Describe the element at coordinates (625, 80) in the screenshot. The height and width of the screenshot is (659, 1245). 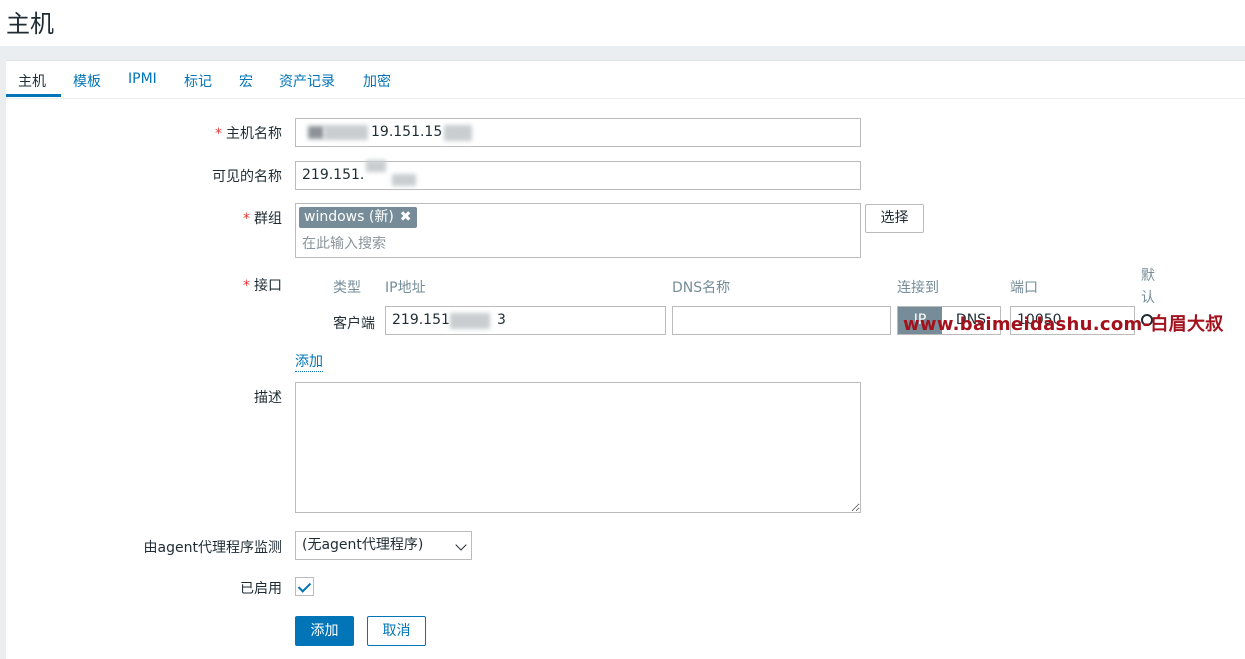
I see `tab-bar: 主机 模板 IPMI 标记 宏 资产记录 加密` at that location.